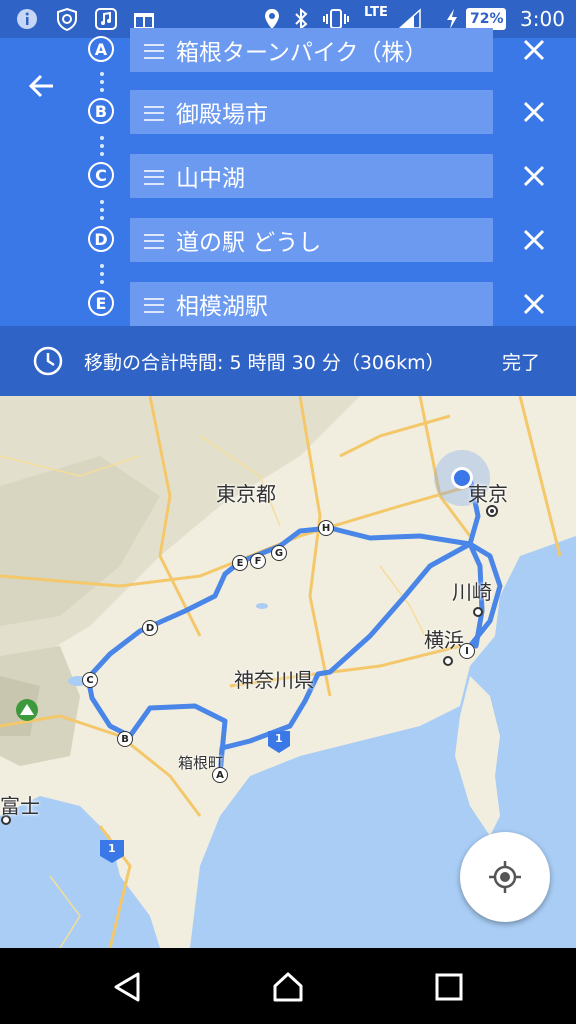 Image resolution: width=576 pixels, height=1024 pixels. I want to click on location-icon, so click(272, 19).